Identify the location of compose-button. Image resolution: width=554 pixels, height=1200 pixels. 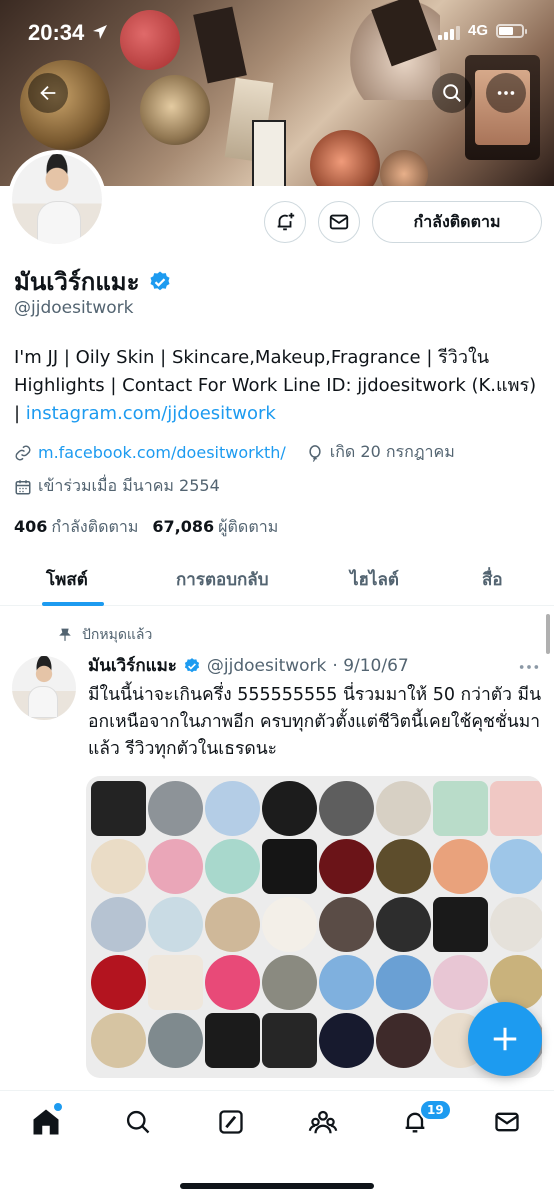
(505, 1039).